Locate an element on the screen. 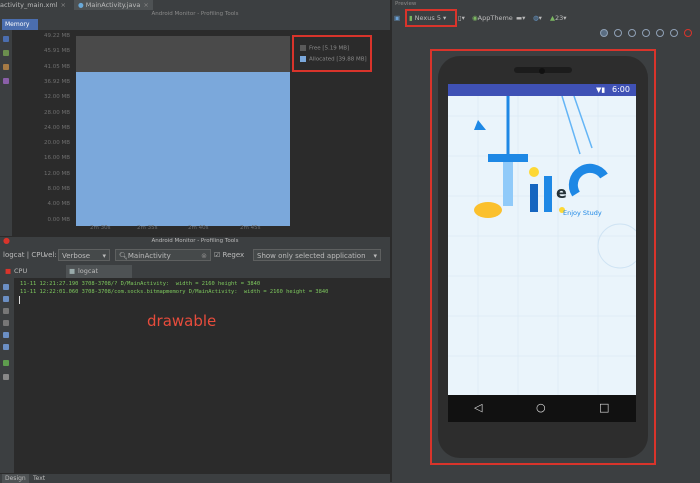 This screenshot has height=483, width=700. deco-circle is located at coordinates (616, 246).